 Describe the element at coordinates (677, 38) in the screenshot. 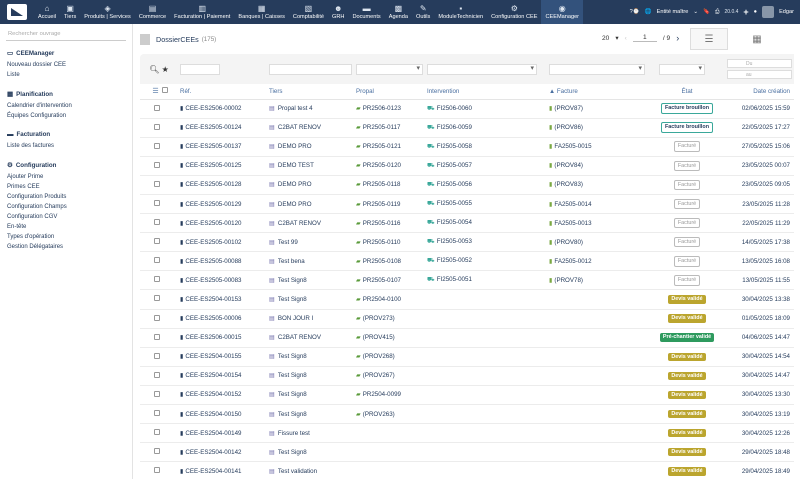

I see `next-page-icon: ›` at that location.